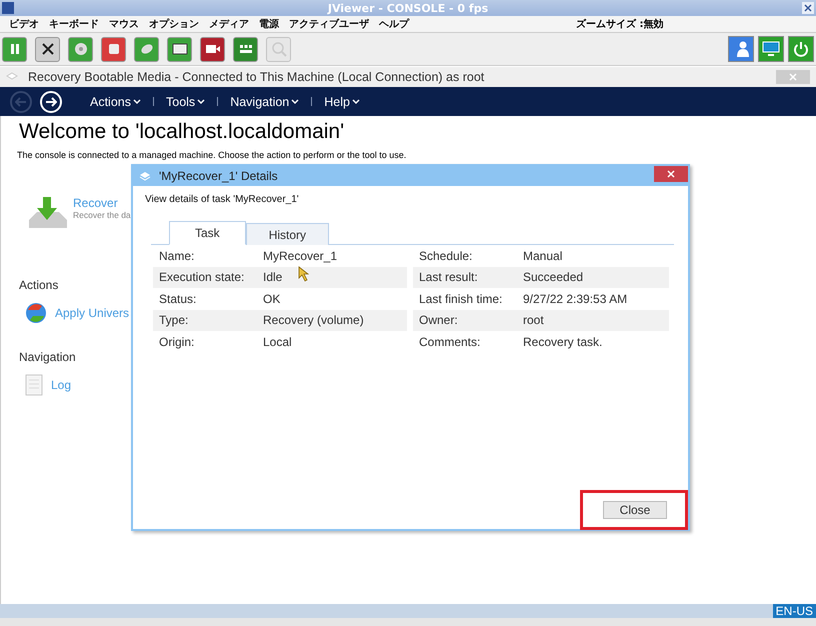 This screenshot has height=626, width=816. Describe the element at coordinates (174, 24) in the screenshot. I see `menu-item: オプション` at that location.